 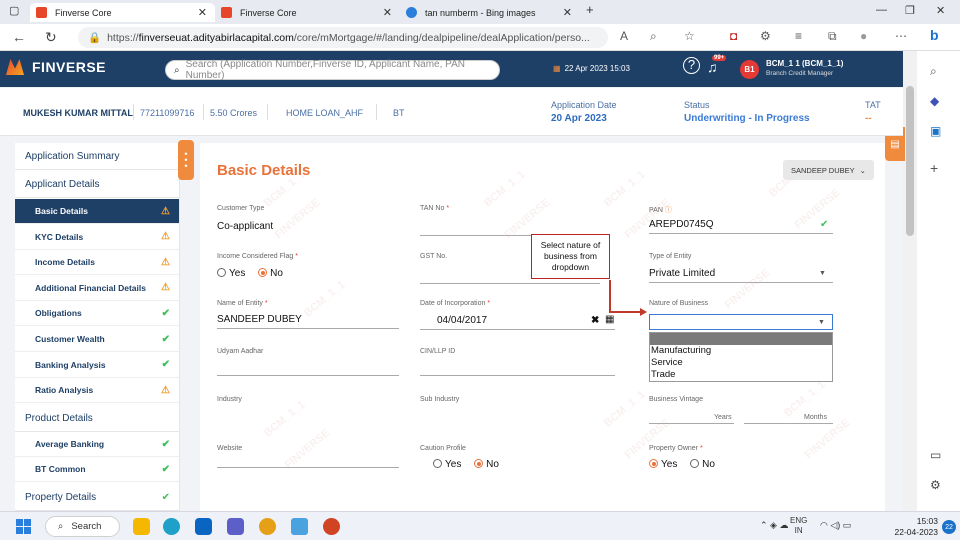 What do you see at coordinates (455, 303) in the screenshot?
I see `incorp-date-label: Date of Incorporation *` at bounding box center [455, 303].